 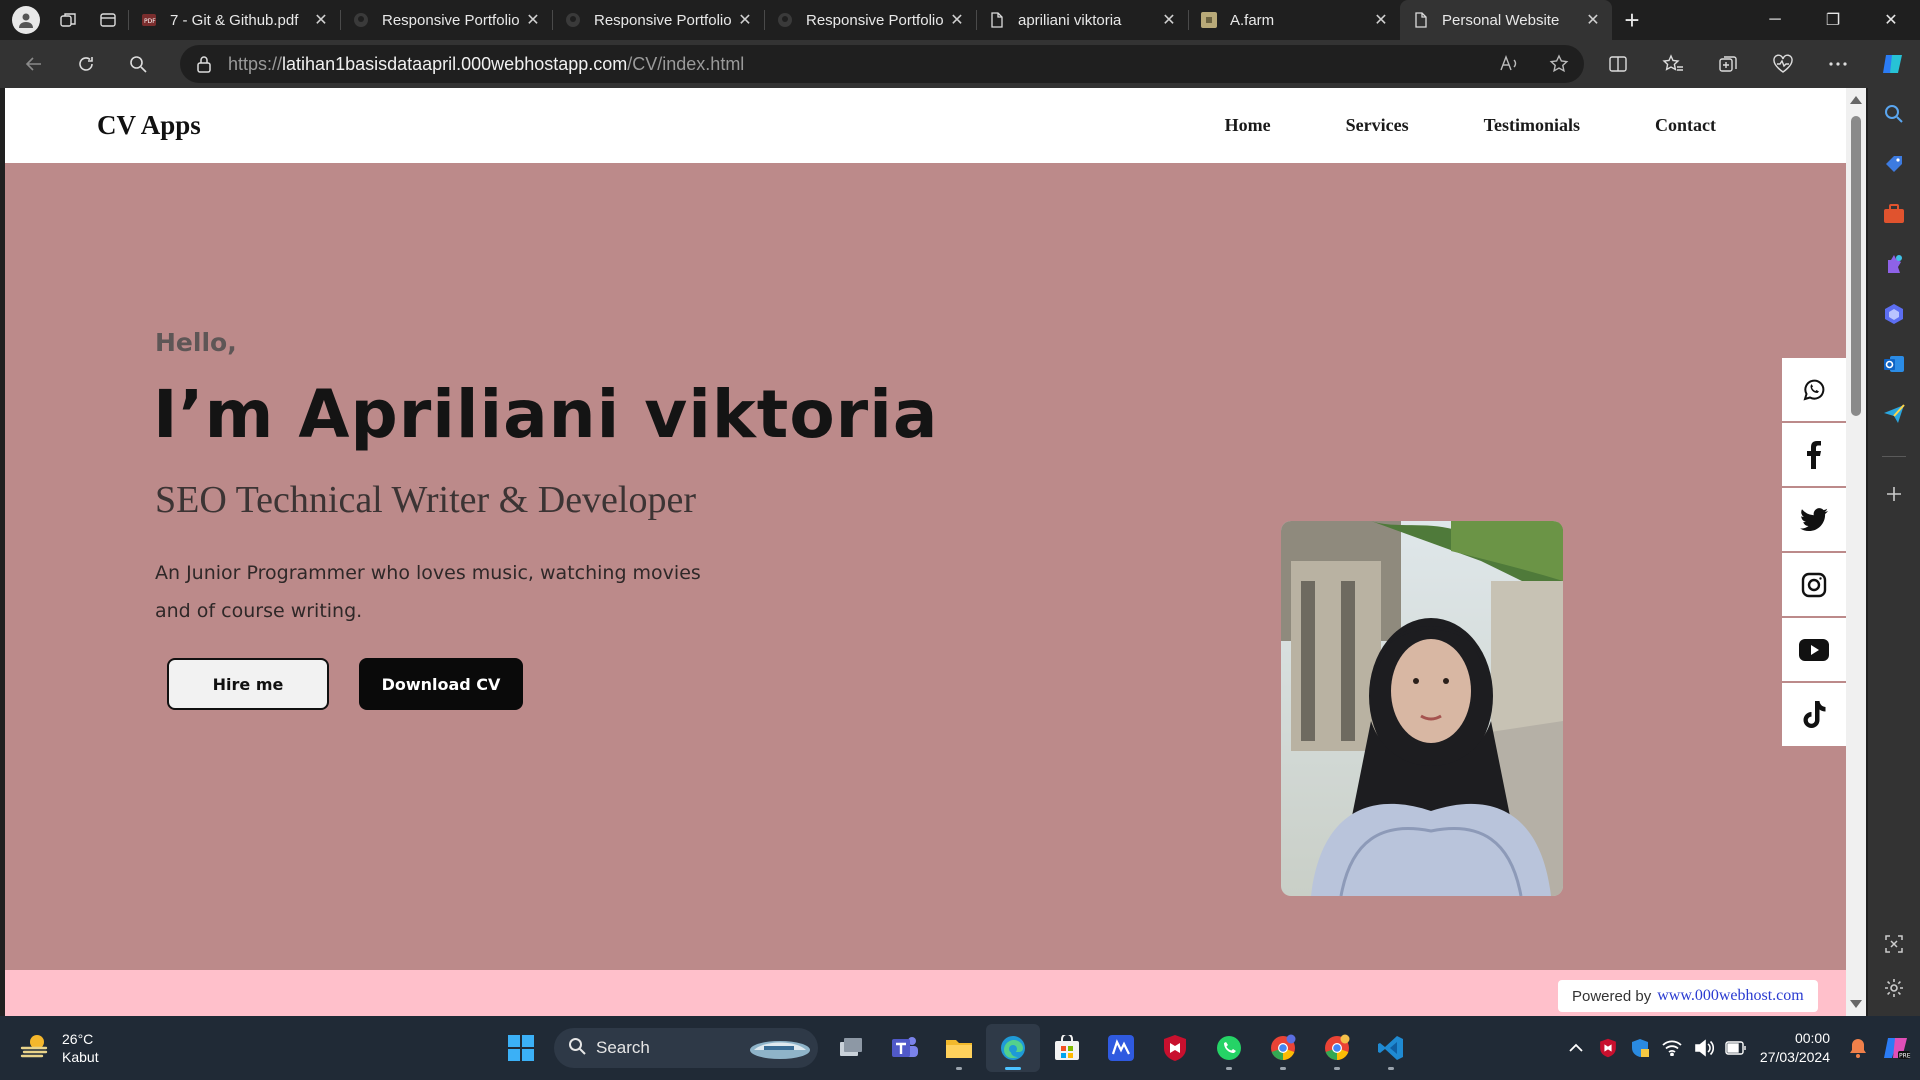 What do you see at coordinates (1532, 125) in the screenshot?
I see `nav-testimonials-link: Testimonials` at bounding box center [1532, 125].